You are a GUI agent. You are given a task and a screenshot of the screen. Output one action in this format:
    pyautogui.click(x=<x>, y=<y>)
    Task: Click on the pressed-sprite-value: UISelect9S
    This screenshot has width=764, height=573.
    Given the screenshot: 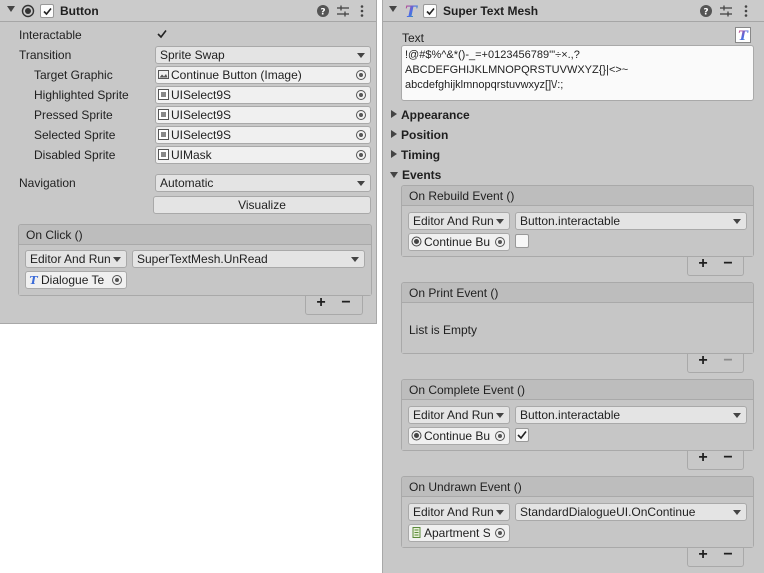 What is the action you would take?
    pyautogui.click(x=201, y=115)
    